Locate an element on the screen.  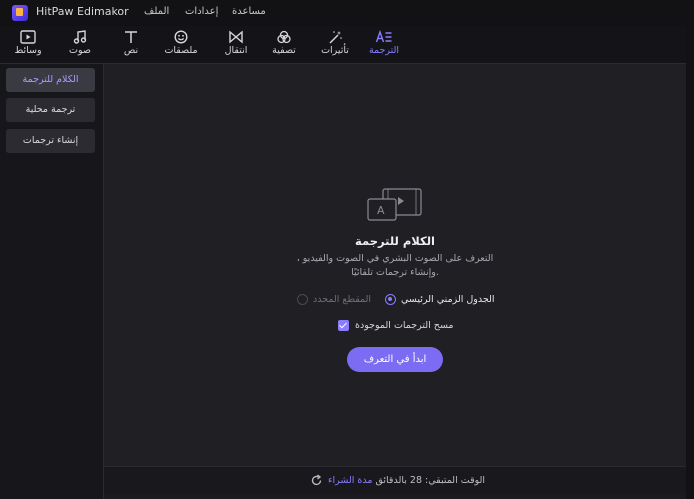
subtitle-icon is located at coordinates (383, 36).